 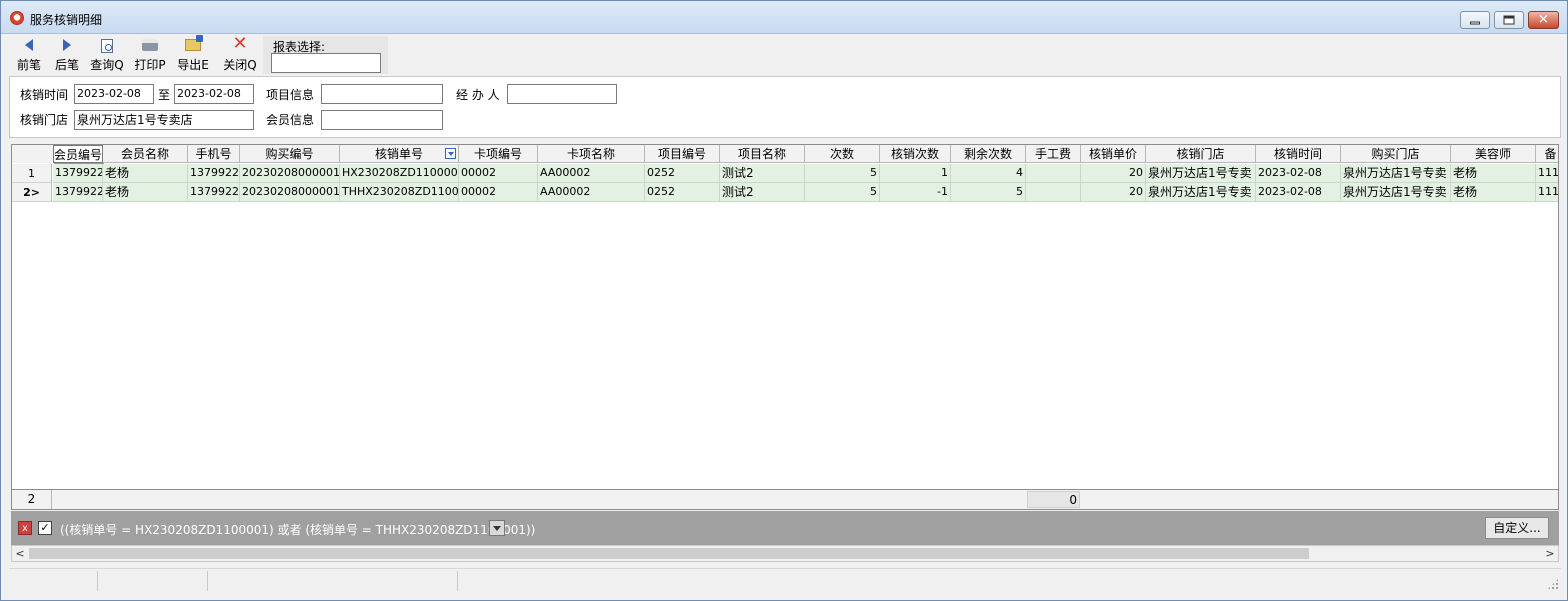 I want to click on column-header: 核销时间, so click(x=1298, y=154).